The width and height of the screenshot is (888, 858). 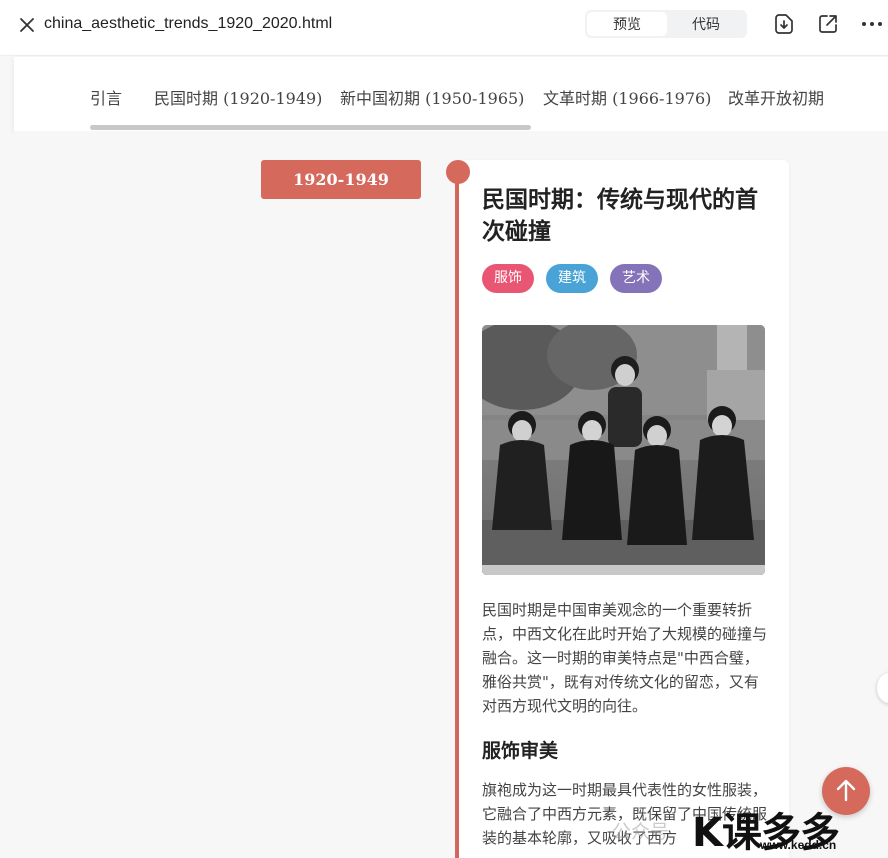 What do you see at coordinates (636, 278) in the screenshot?
I see `tag-art: 艺术` at bounding box center [636, 278].